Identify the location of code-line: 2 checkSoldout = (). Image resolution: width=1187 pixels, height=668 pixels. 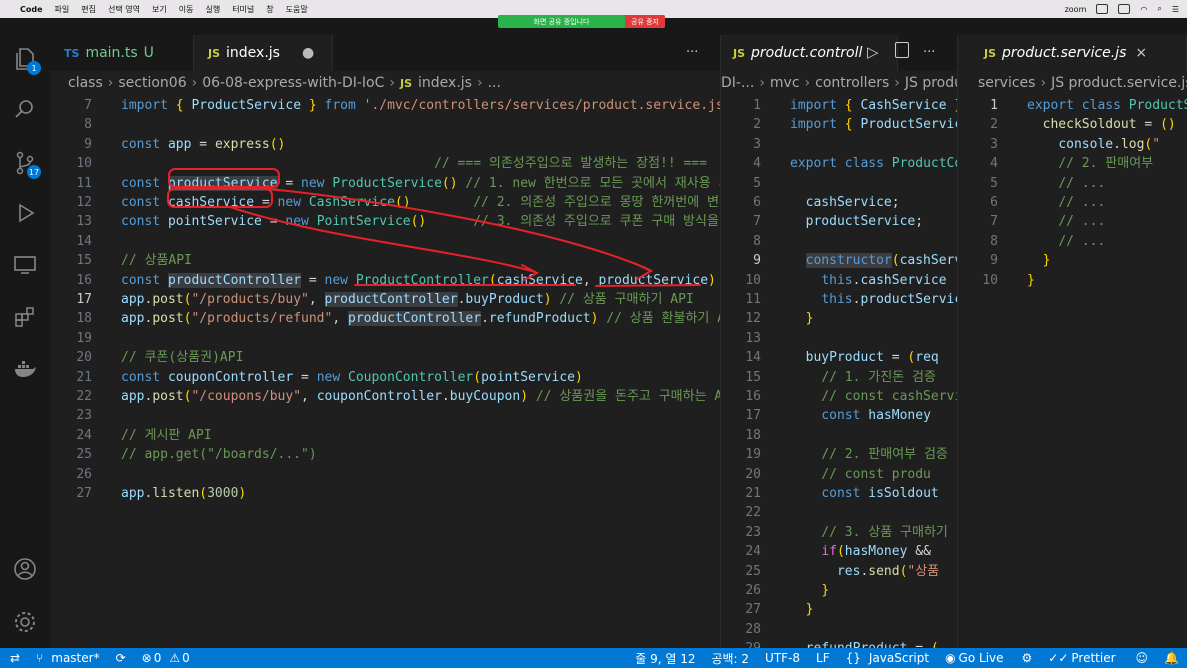
(1072, 124).